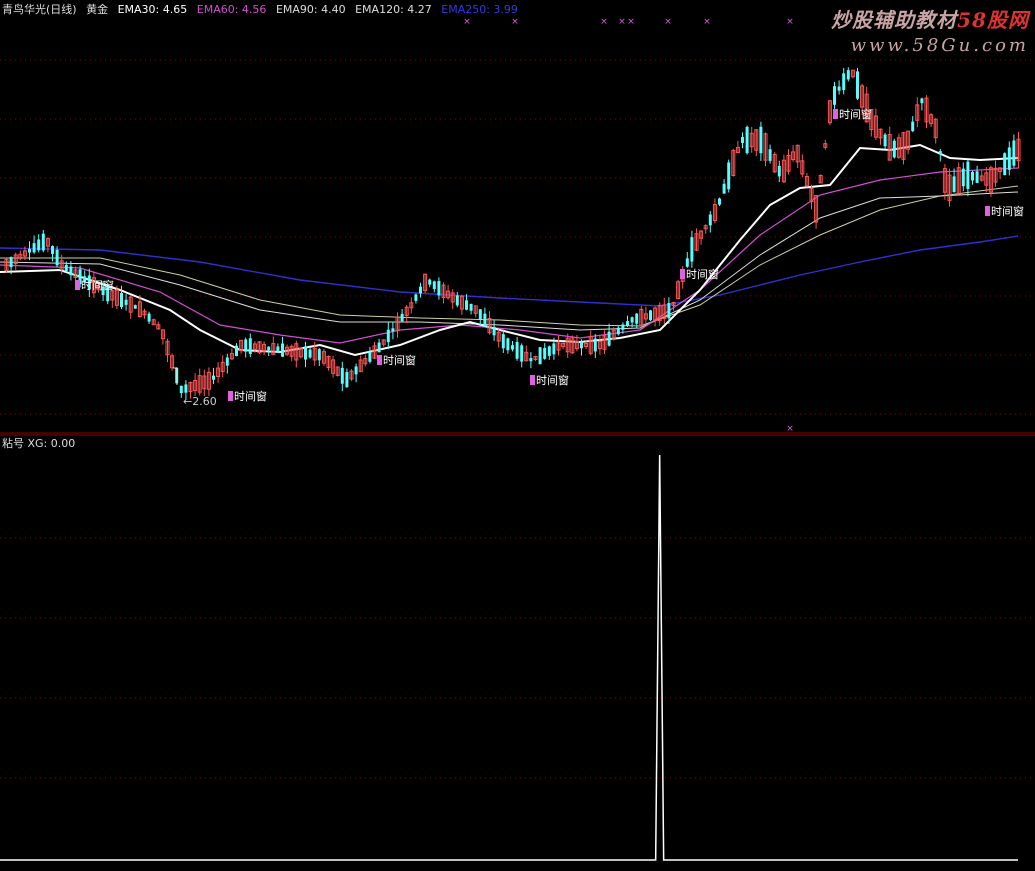 The height and width of the screenshot is (871, 1035). I want to click on watermark: 炒股辅助教材58股网 www.58Gu.com, so click(930, 30).